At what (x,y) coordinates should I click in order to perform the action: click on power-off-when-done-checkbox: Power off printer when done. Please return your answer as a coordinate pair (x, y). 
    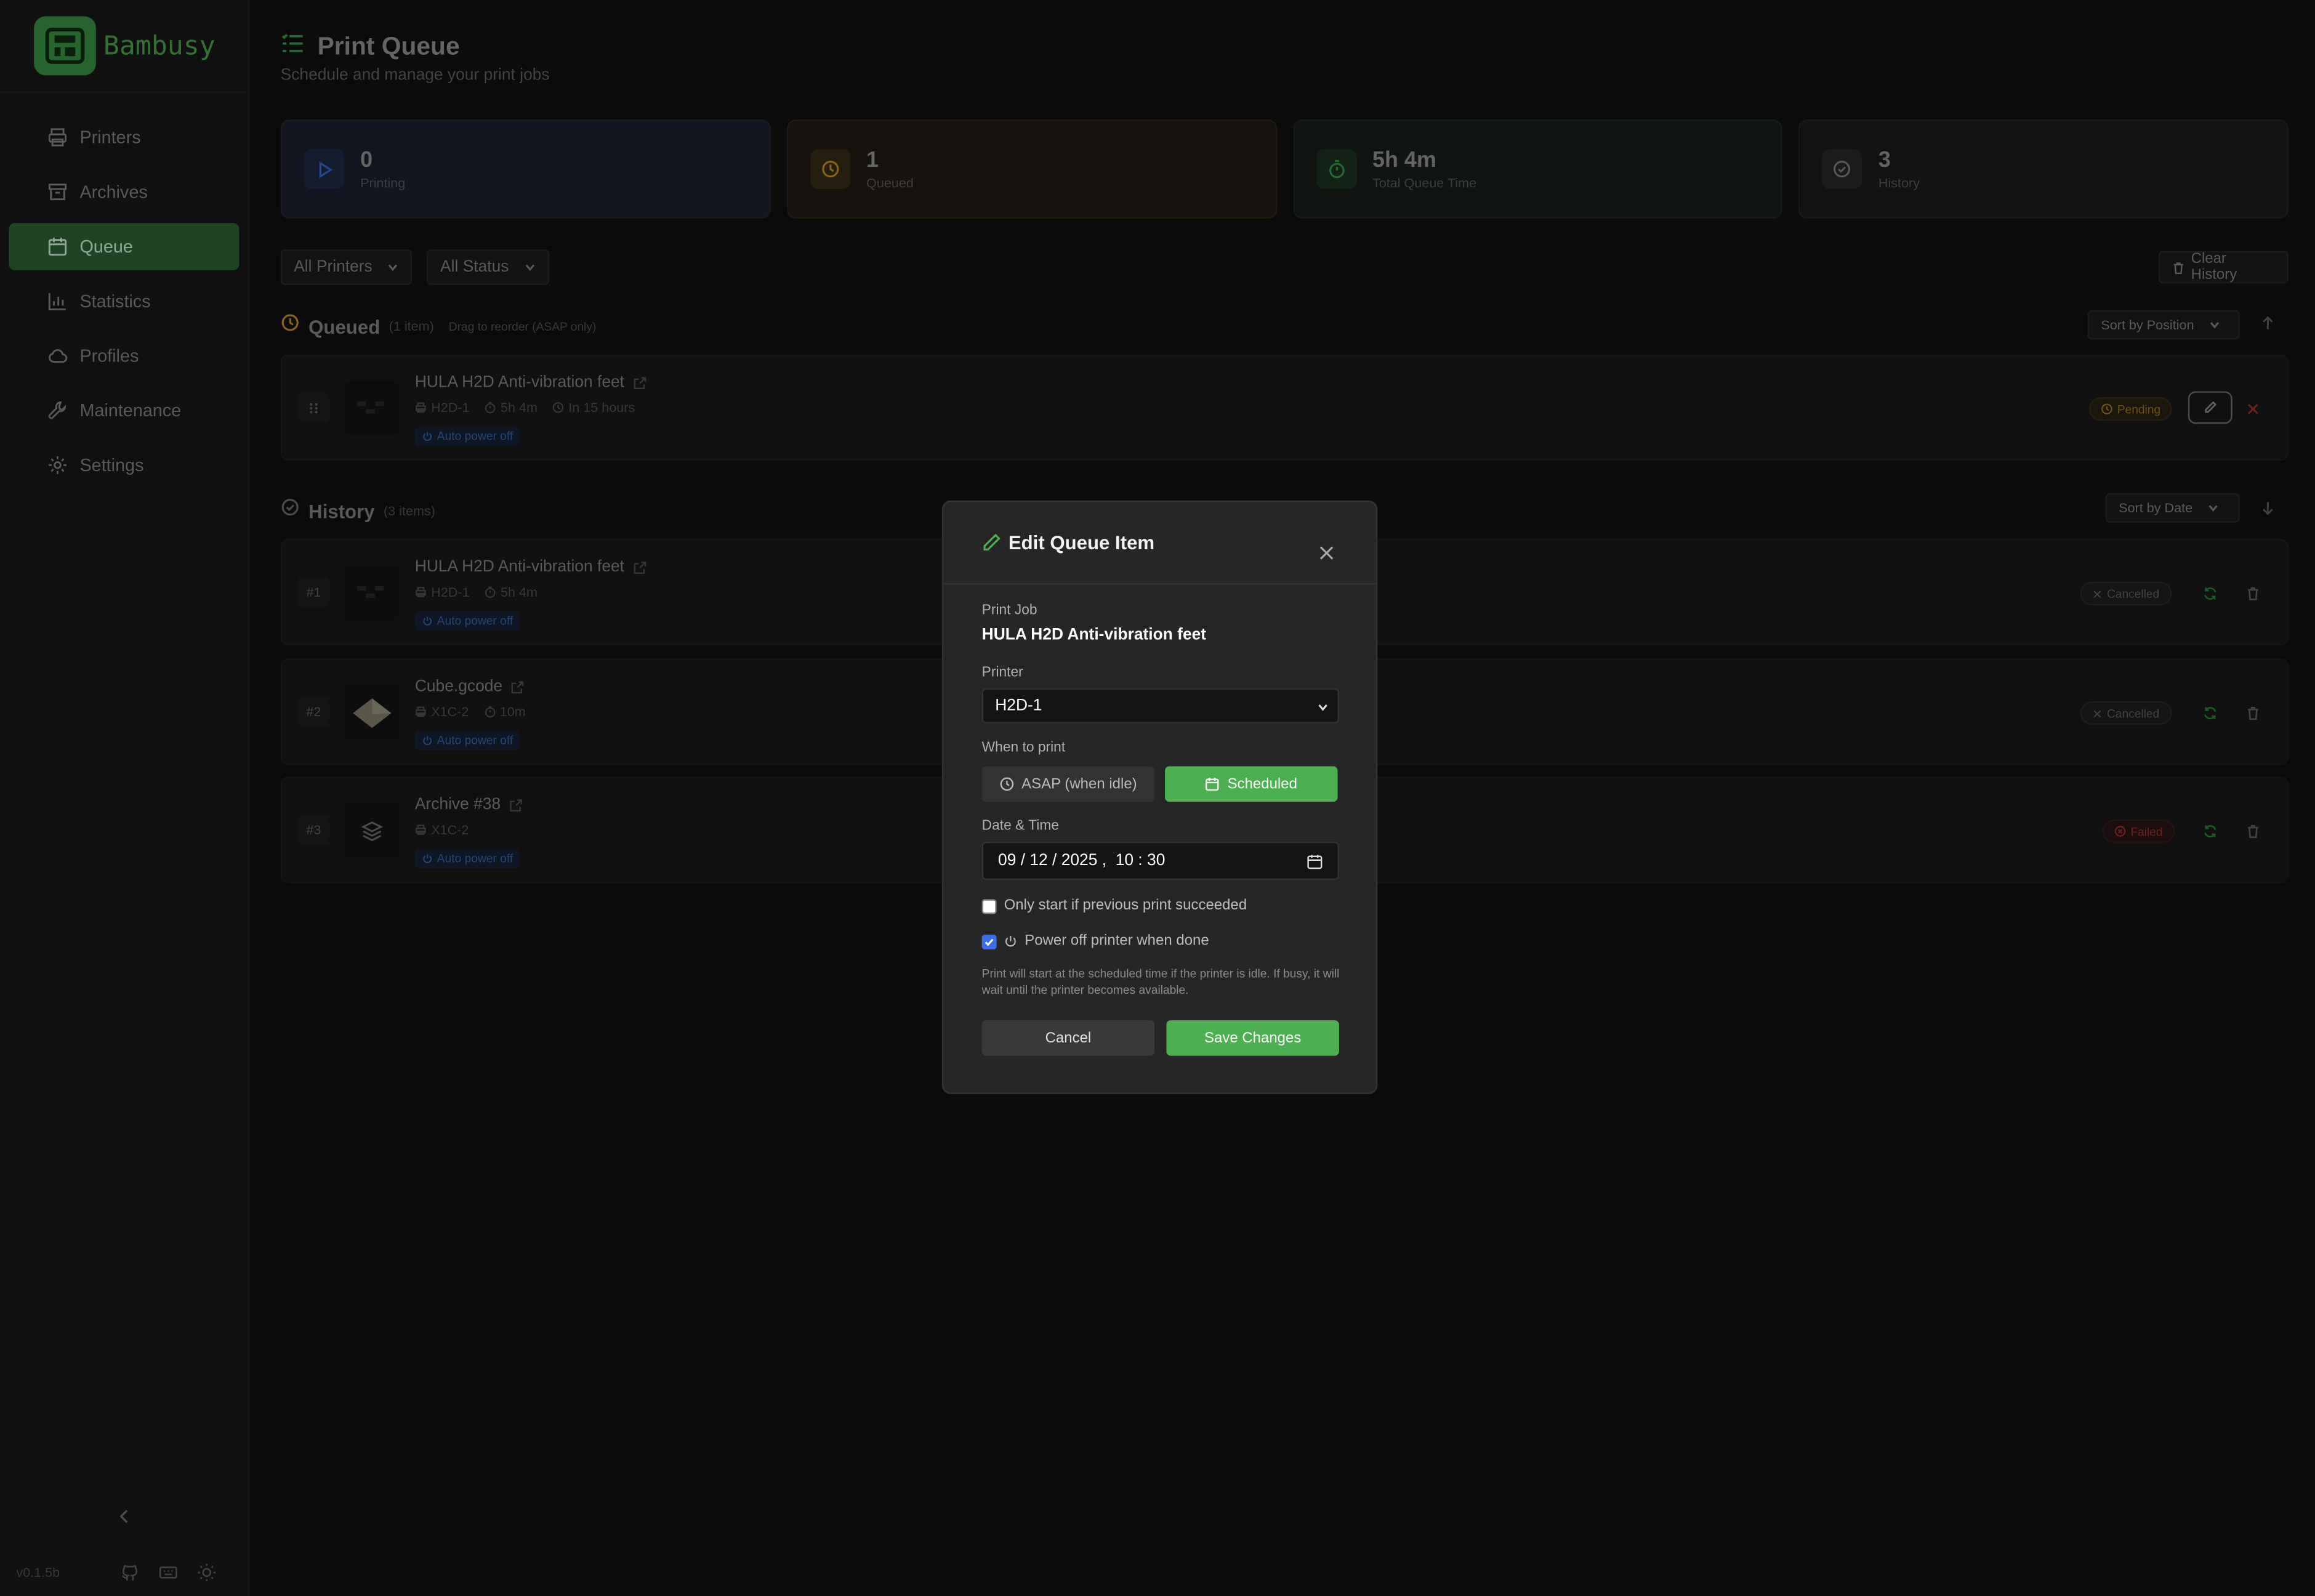
    Looking at the image, I should click on (1095, 941).